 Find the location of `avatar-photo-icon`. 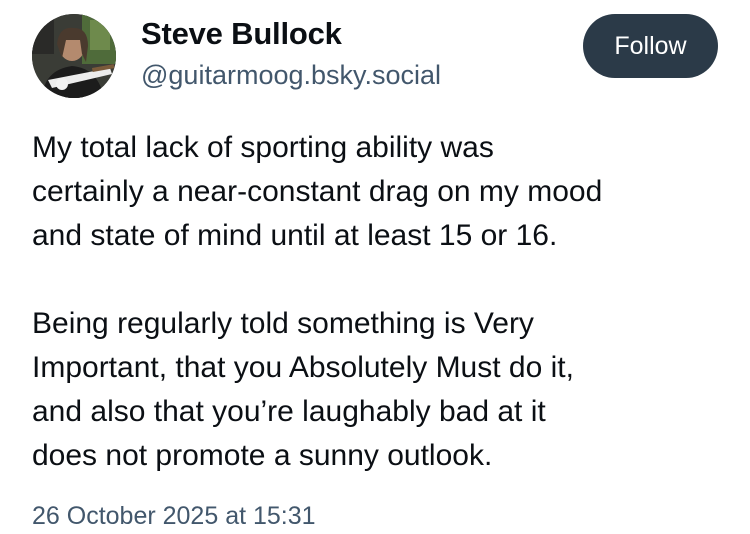

avatar-photo-icon is located at coordinates (74, 56).